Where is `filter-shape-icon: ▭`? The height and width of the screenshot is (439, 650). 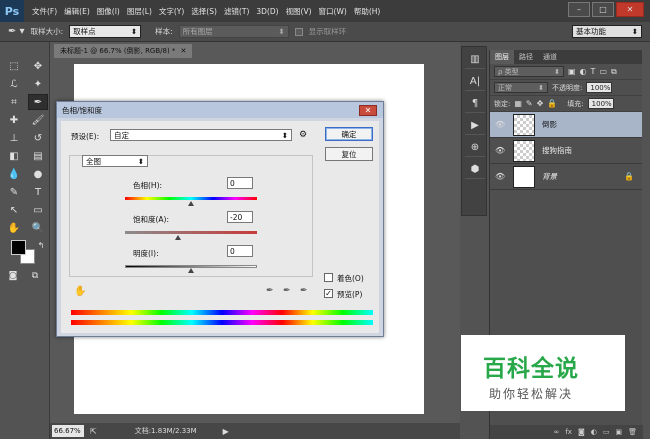
filter-shape-icon: ▭ is located at coordinates (603, 71).